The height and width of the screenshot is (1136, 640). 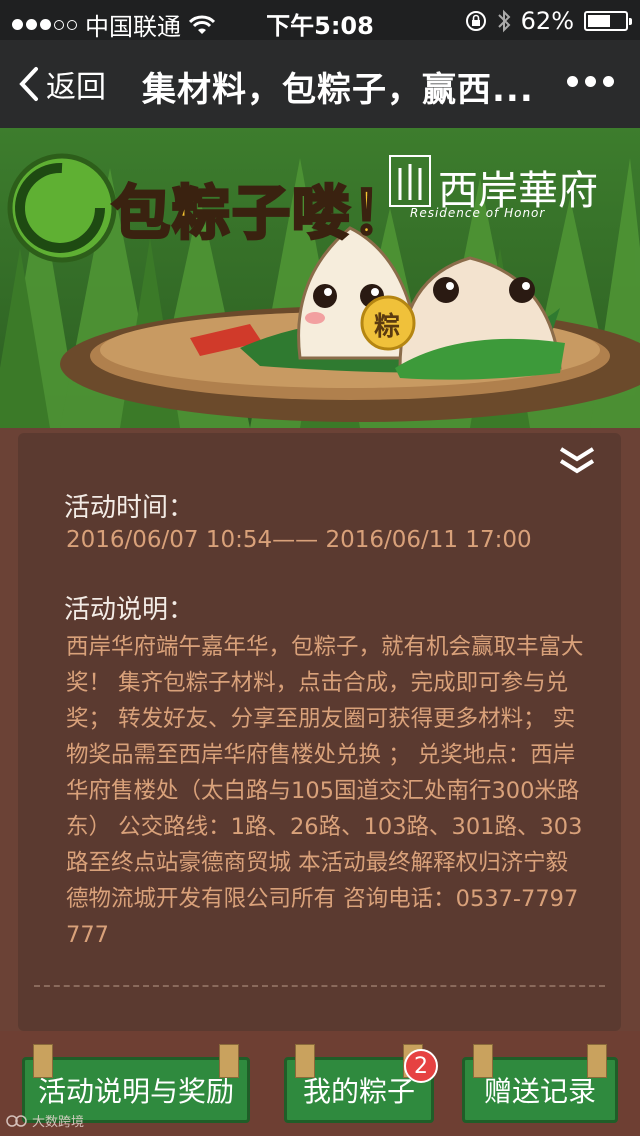 I want to click on battery-percent: 62%, so click(x=547, y=21).